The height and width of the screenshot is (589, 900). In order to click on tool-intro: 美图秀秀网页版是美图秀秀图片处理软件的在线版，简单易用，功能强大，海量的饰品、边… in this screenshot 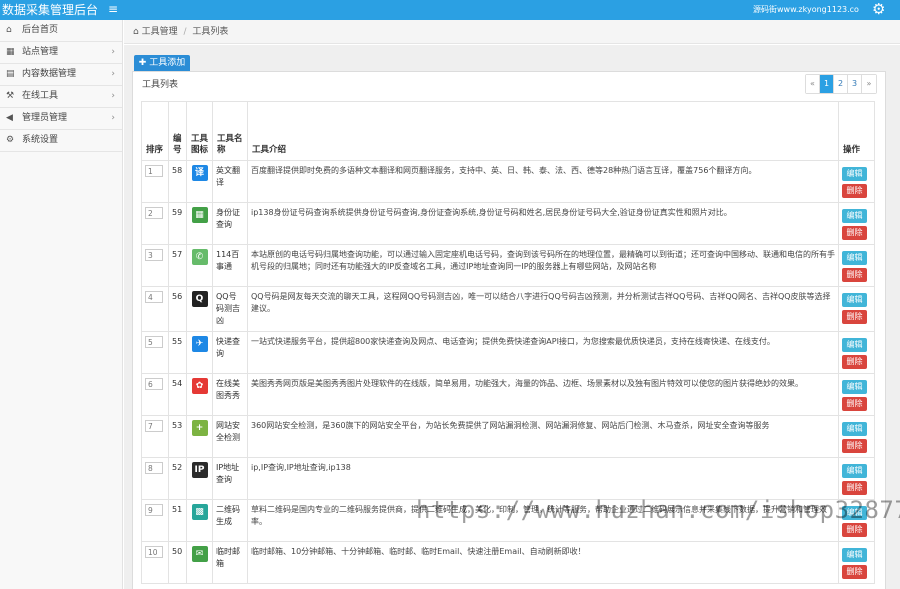, I will do `click(543, 394)`.